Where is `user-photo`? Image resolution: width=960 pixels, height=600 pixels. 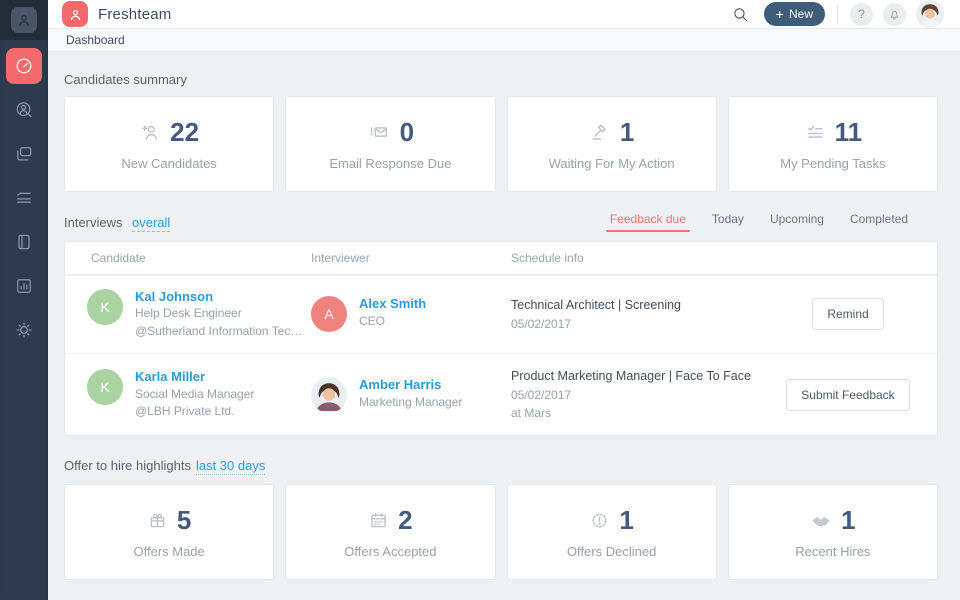
user-photo is located at coordinates (930, 14).